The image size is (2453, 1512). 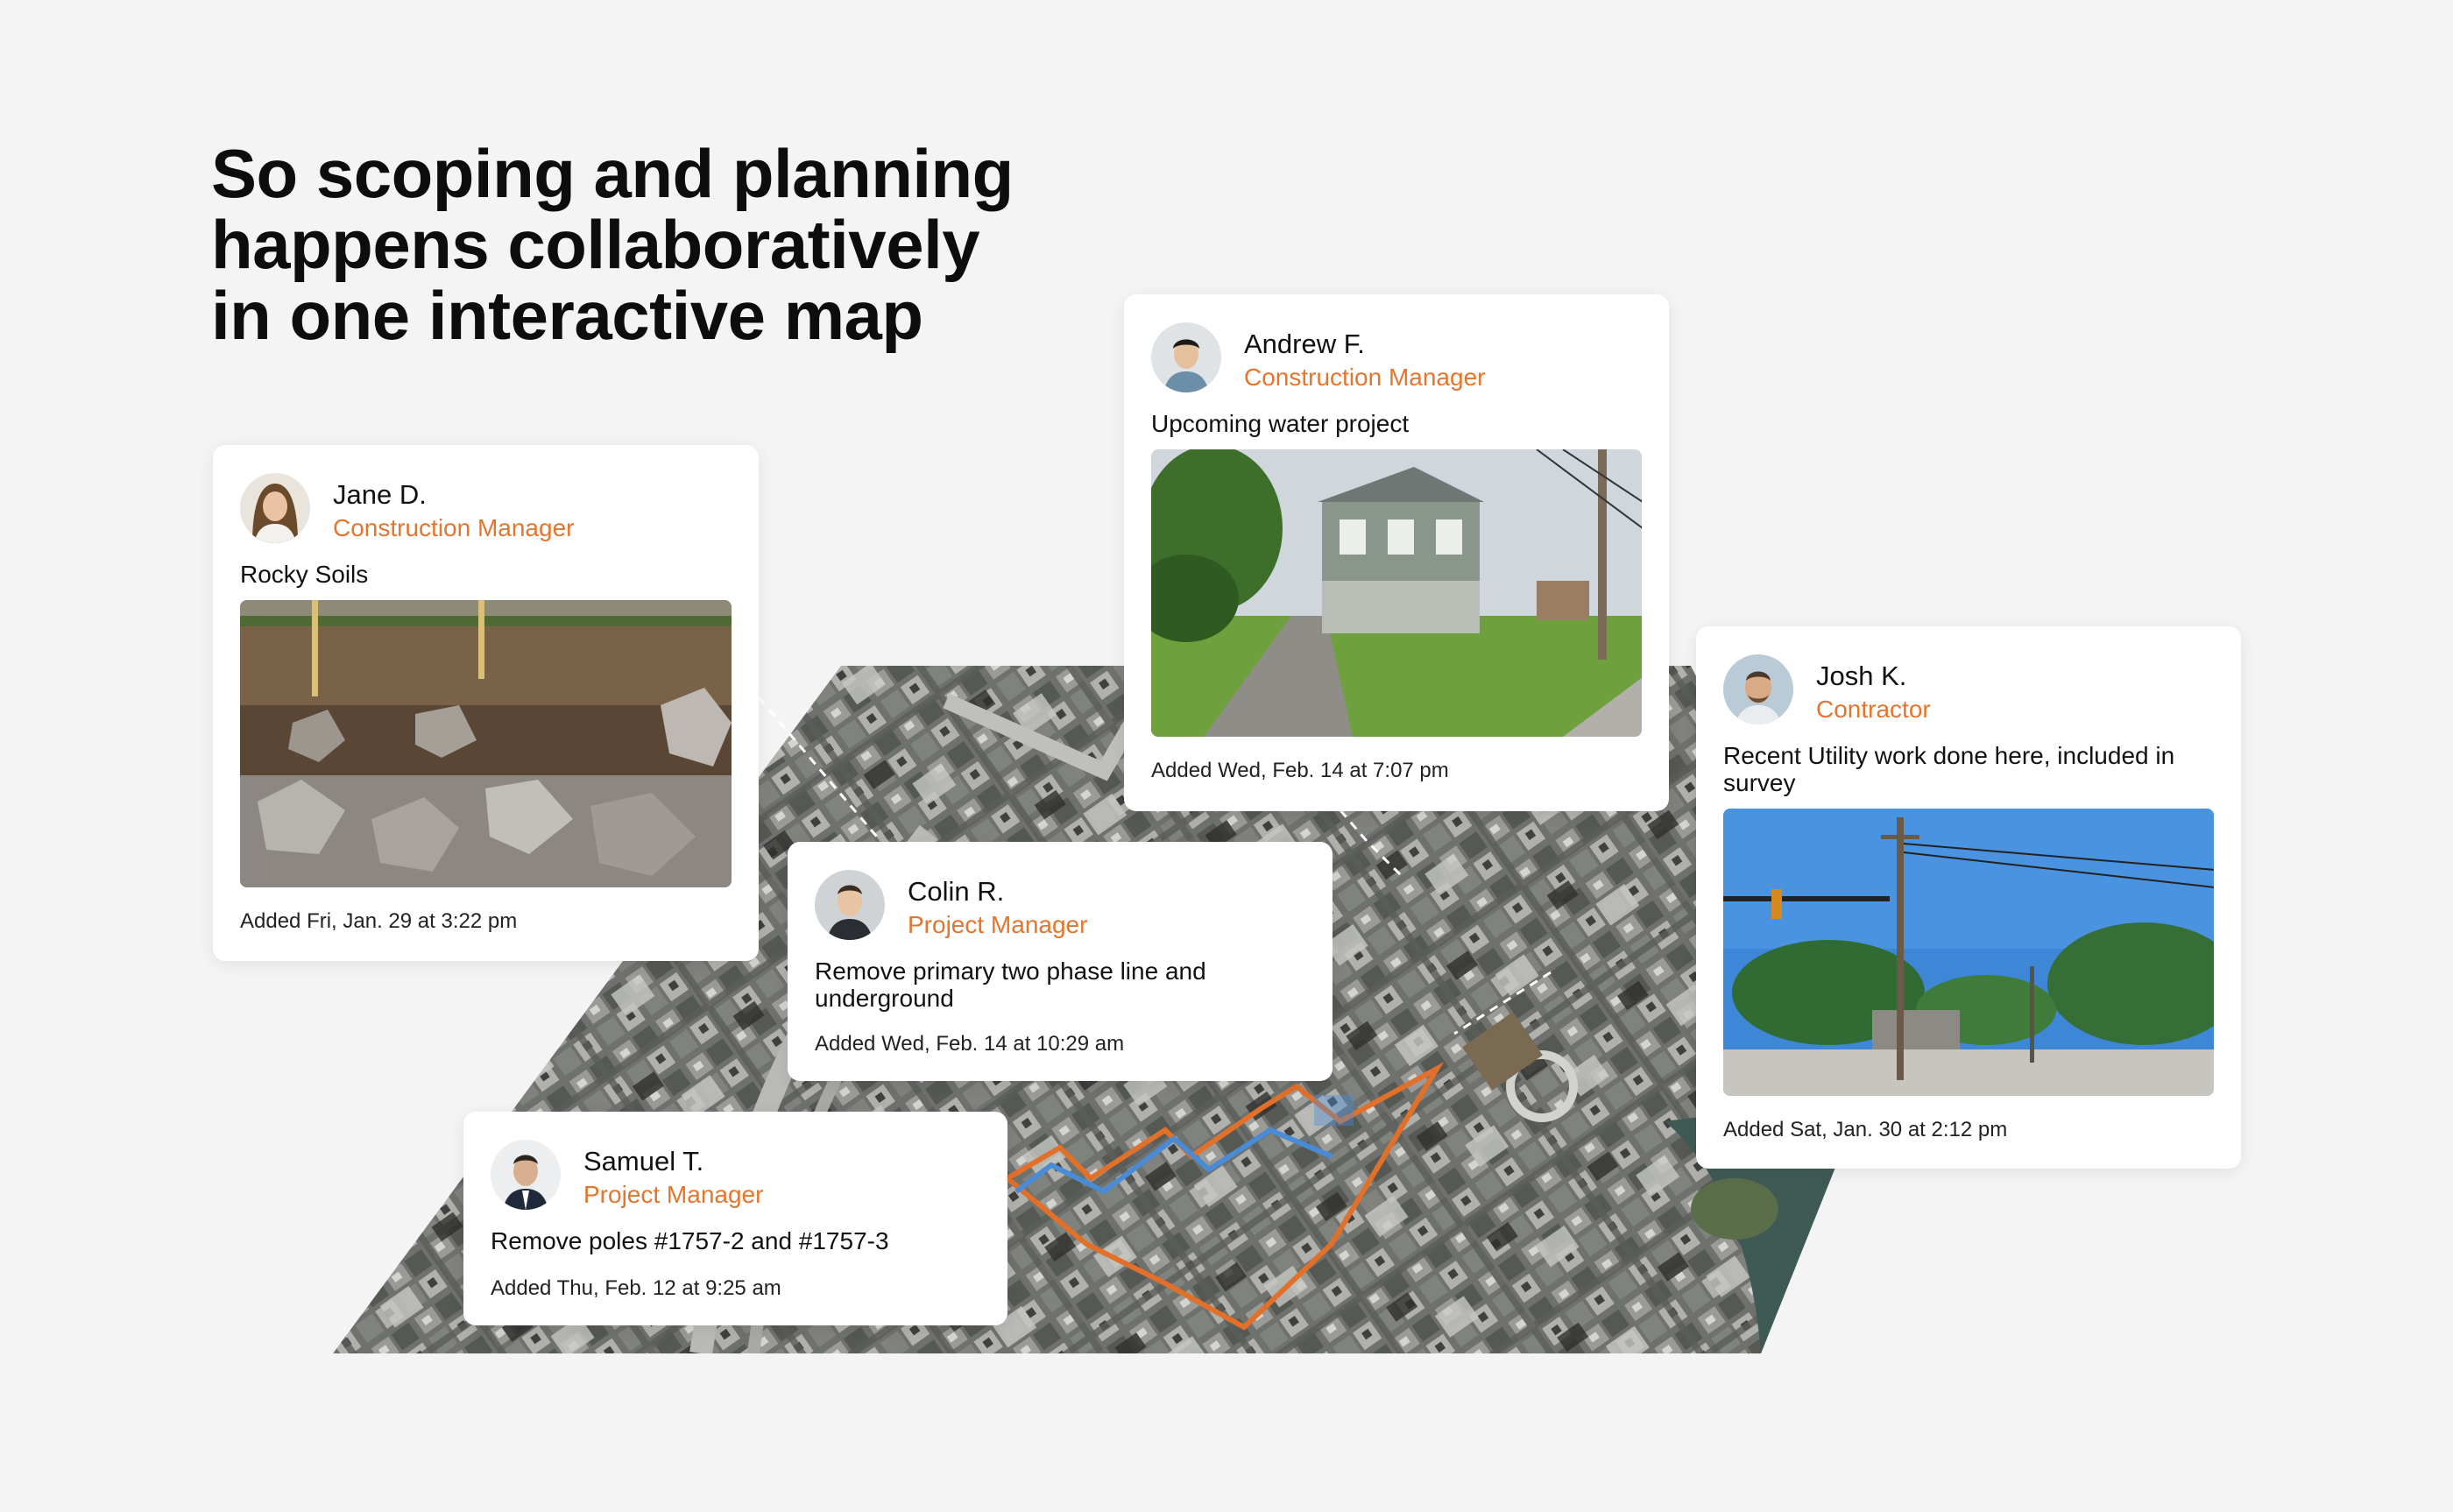 I want to click on author-name: Josh K., so click(x=1862, y=676).